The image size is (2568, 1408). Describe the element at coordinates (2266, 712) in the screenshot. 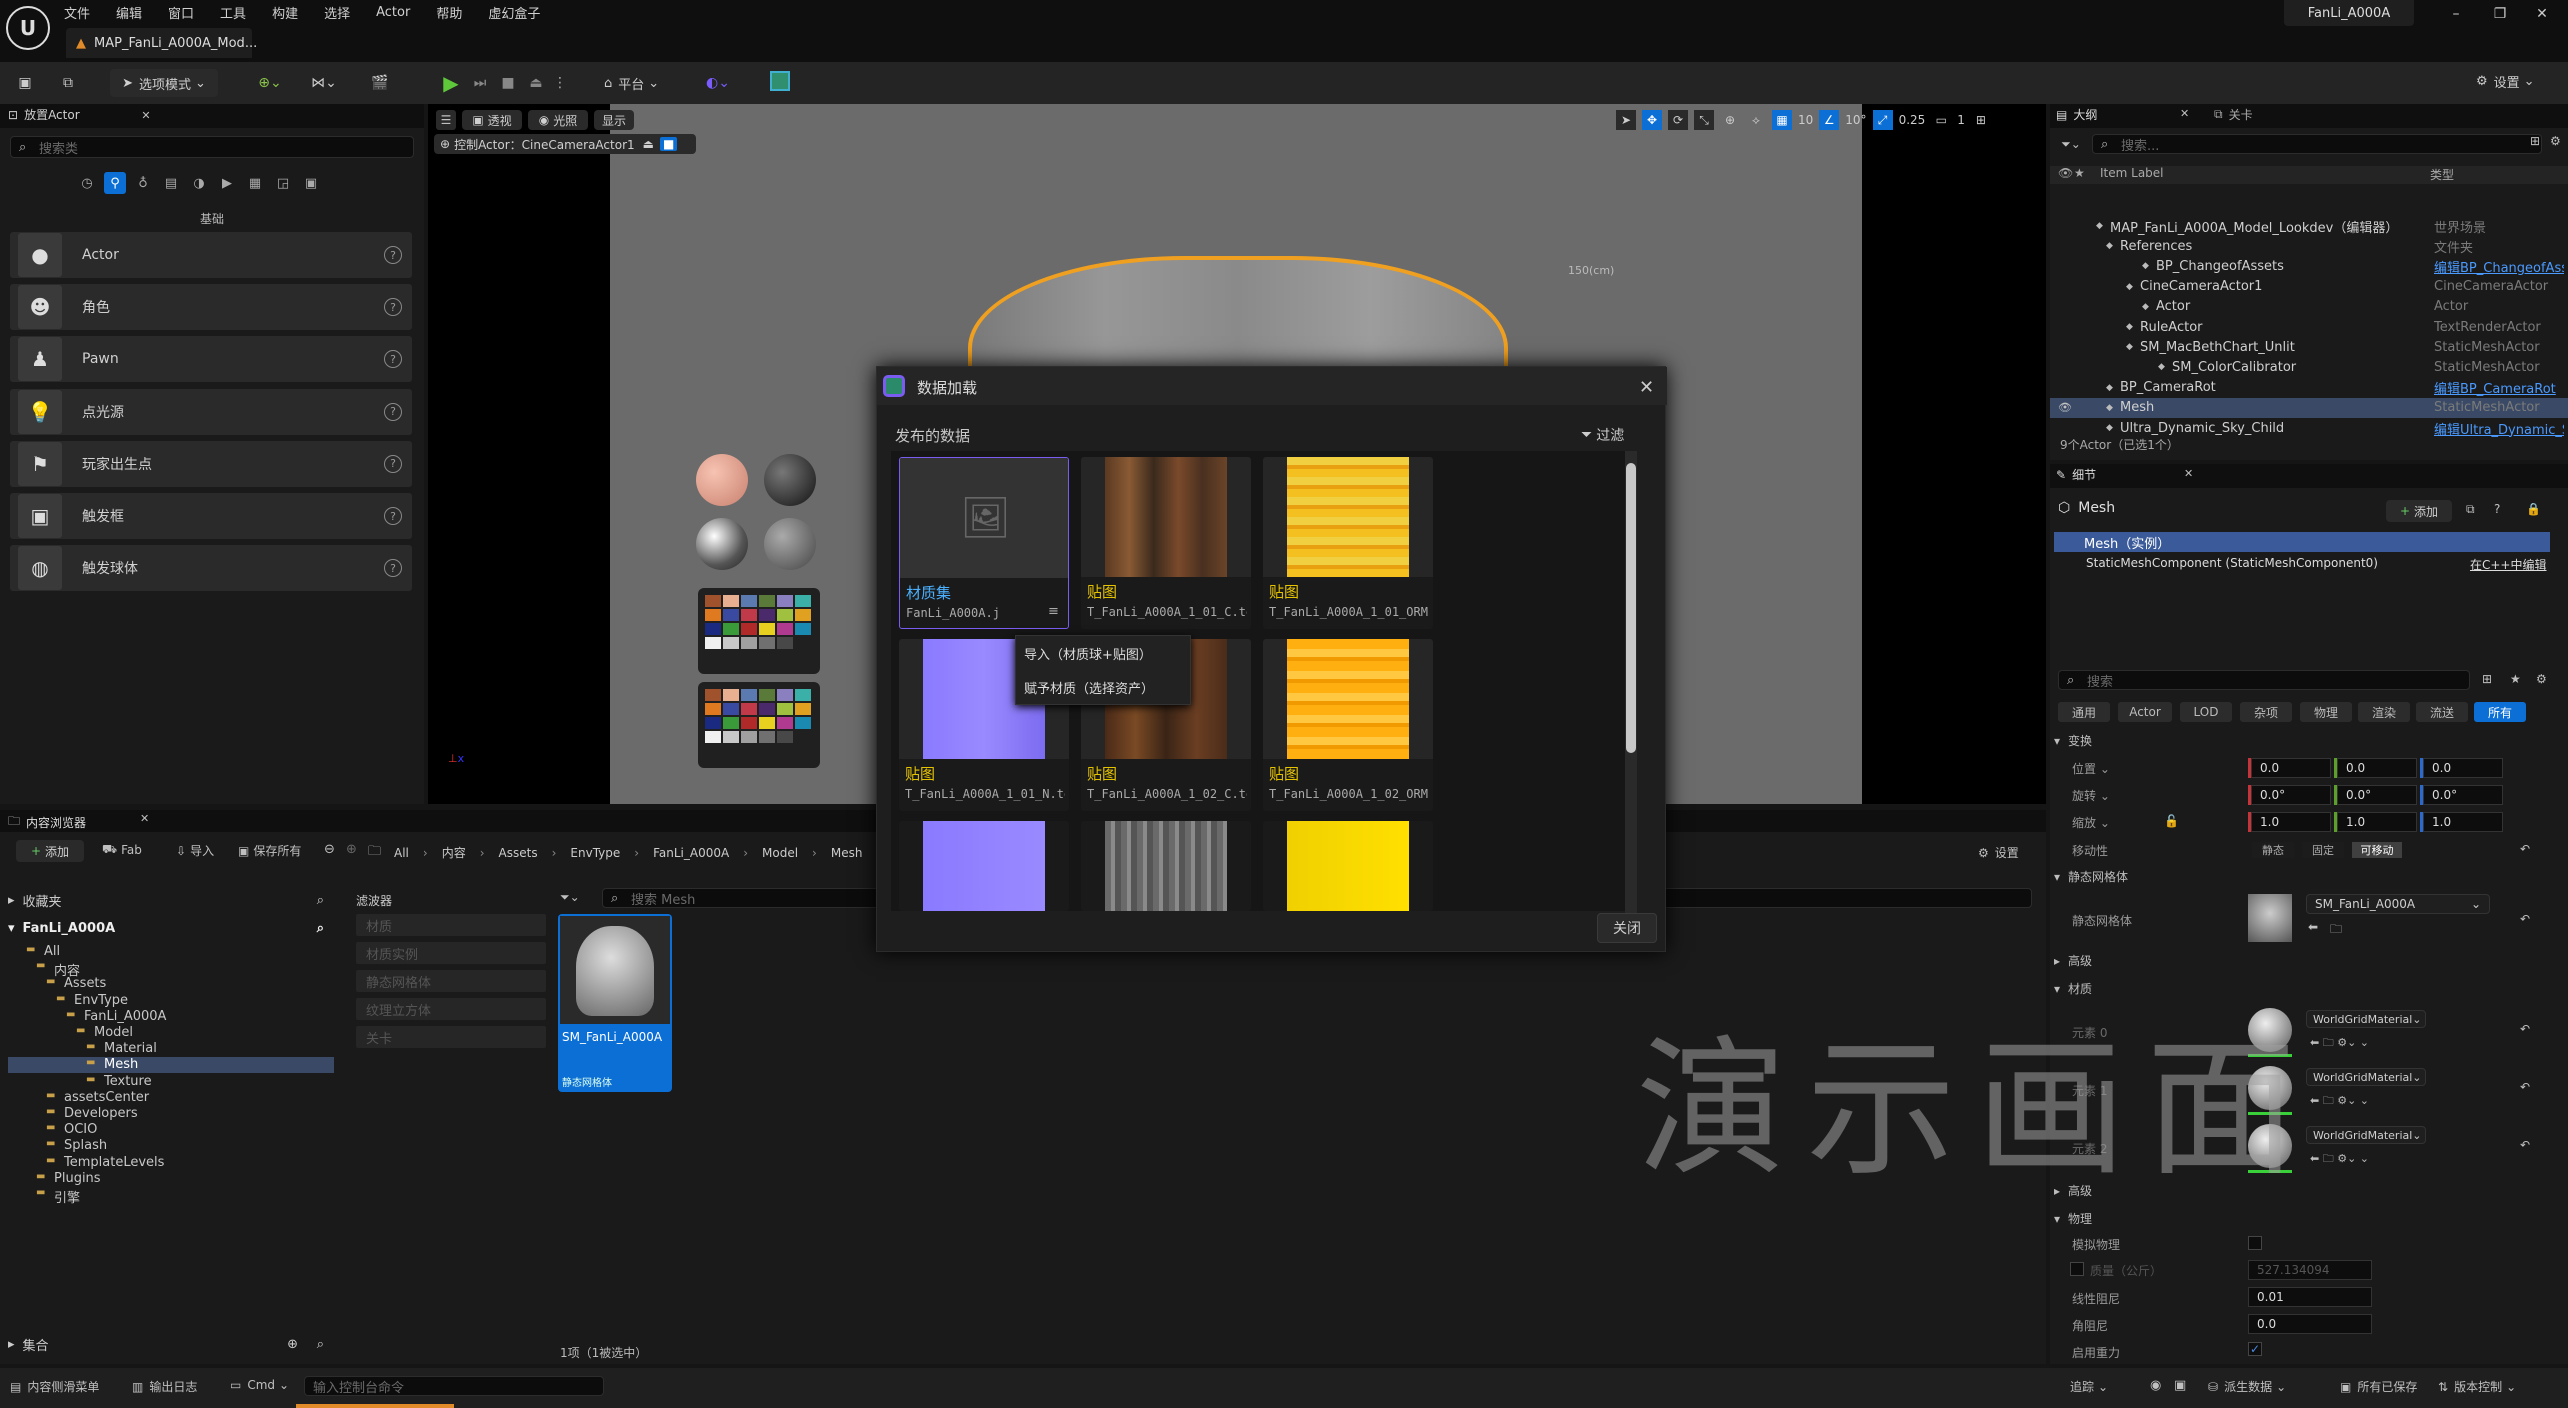

I see `details-filter-tab: 杂项` at that location.